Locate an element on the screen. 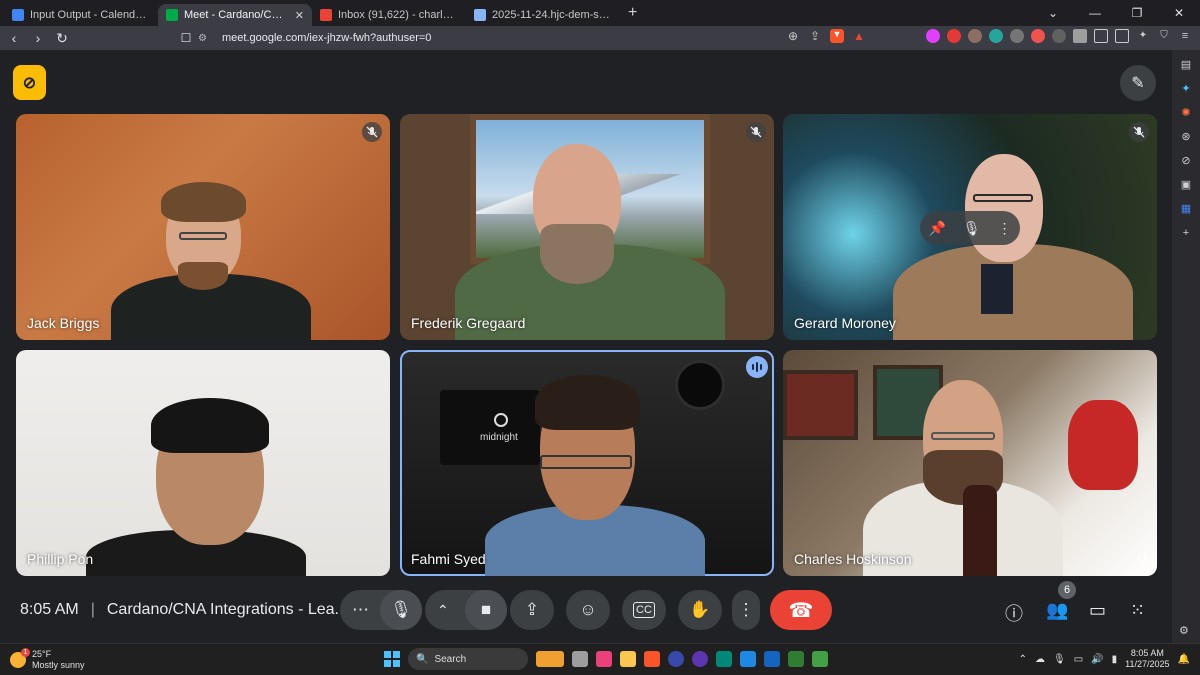 This screenshot has height=675, width=1200. reload-icon: ↻ is located at coordinates (62, 38).